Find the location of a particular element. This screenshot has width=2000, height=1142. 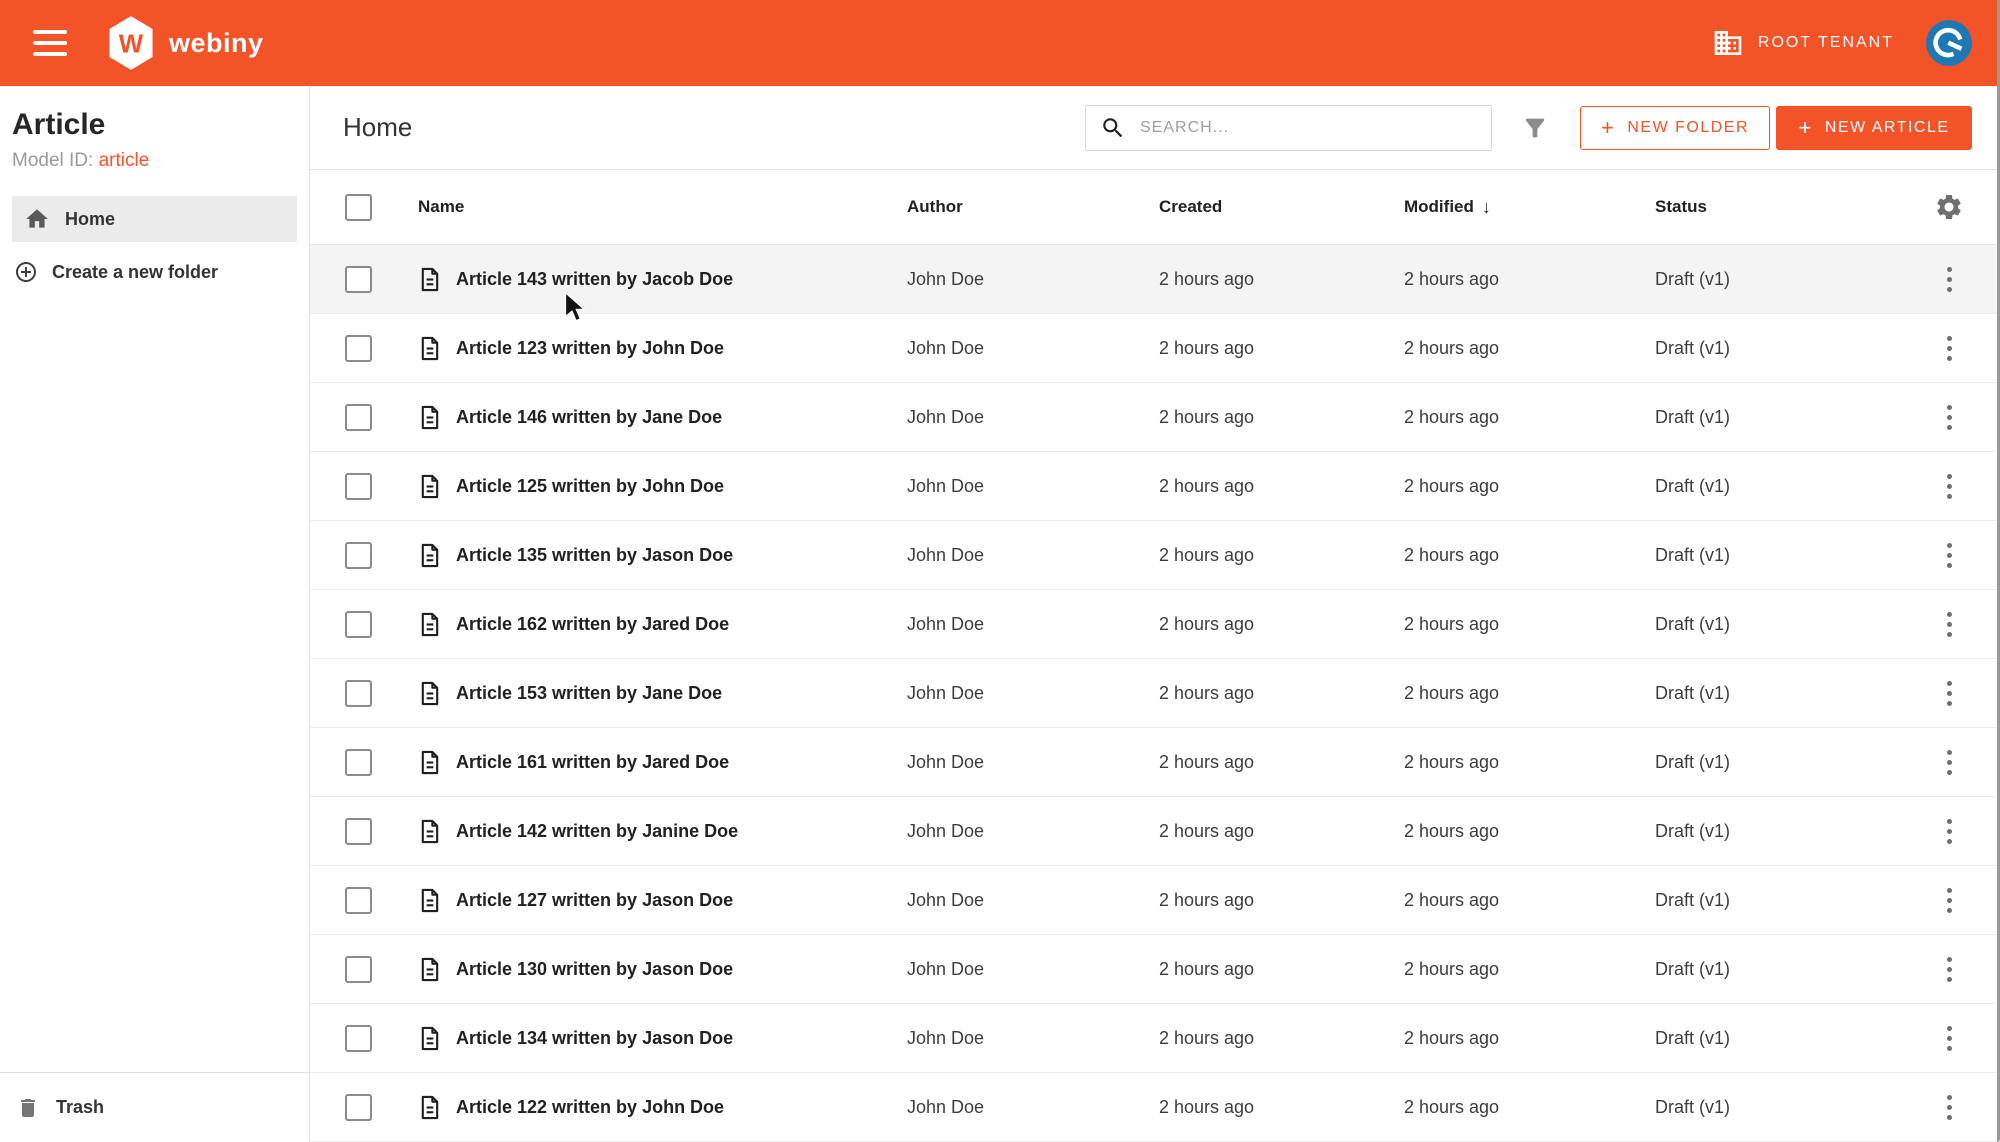

column-header-name: Name is located at coordinates (662, 207).